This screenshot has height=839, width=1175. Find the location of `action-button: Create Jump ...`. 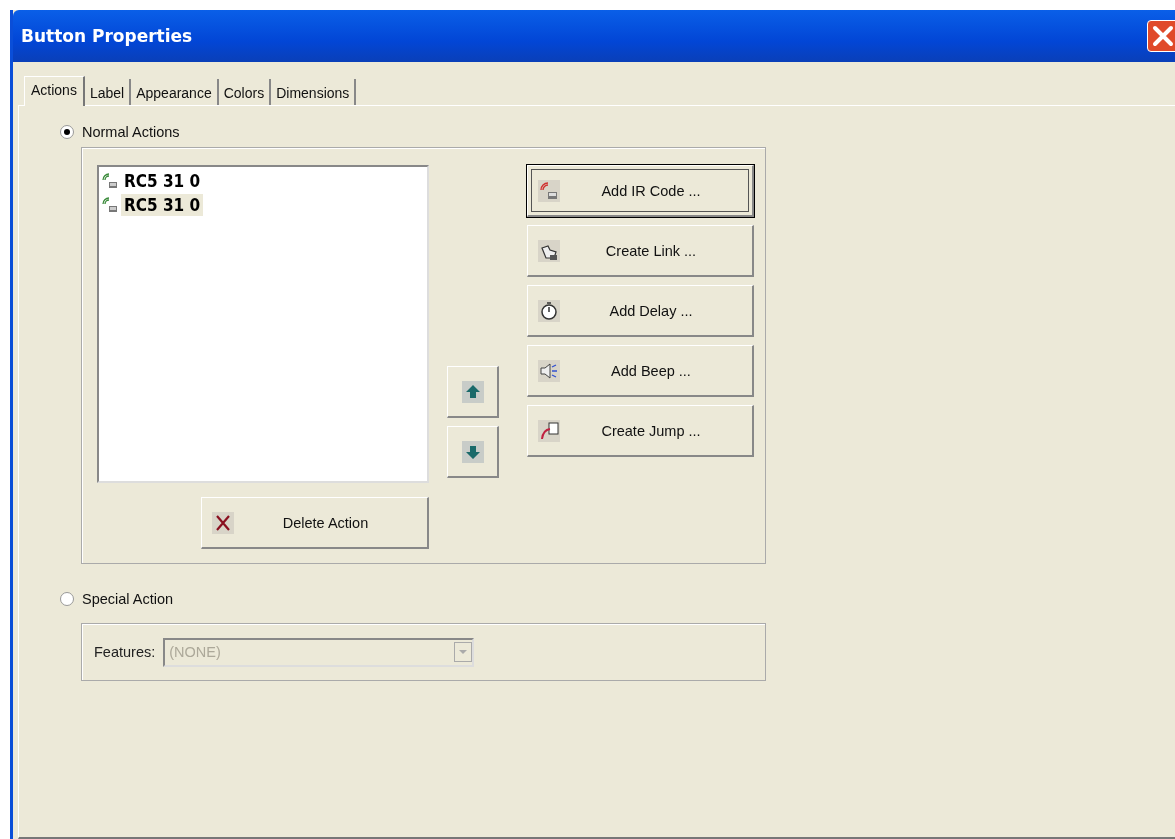

action-button: Create Jump ... is located at coordinates (640, 431).